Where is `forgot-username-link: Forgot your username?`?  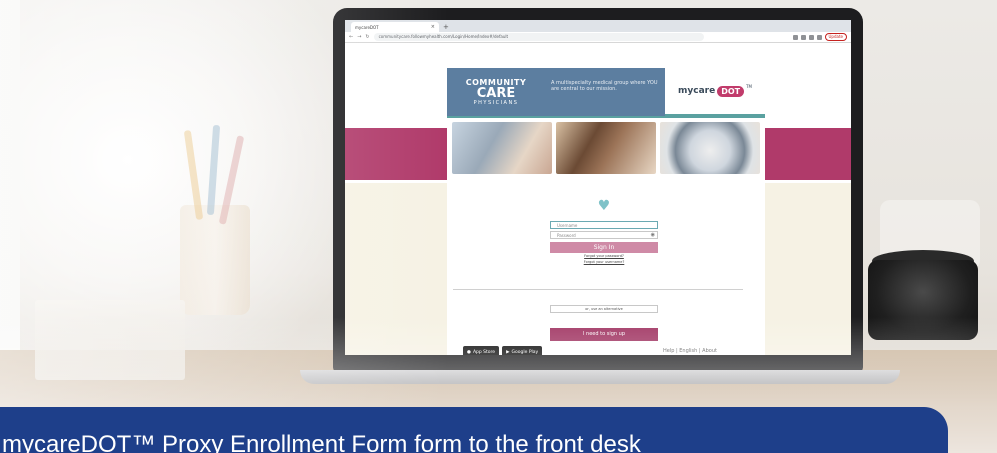
forgot-username-link: Forgot your username? is located at coordinates (604, 262).